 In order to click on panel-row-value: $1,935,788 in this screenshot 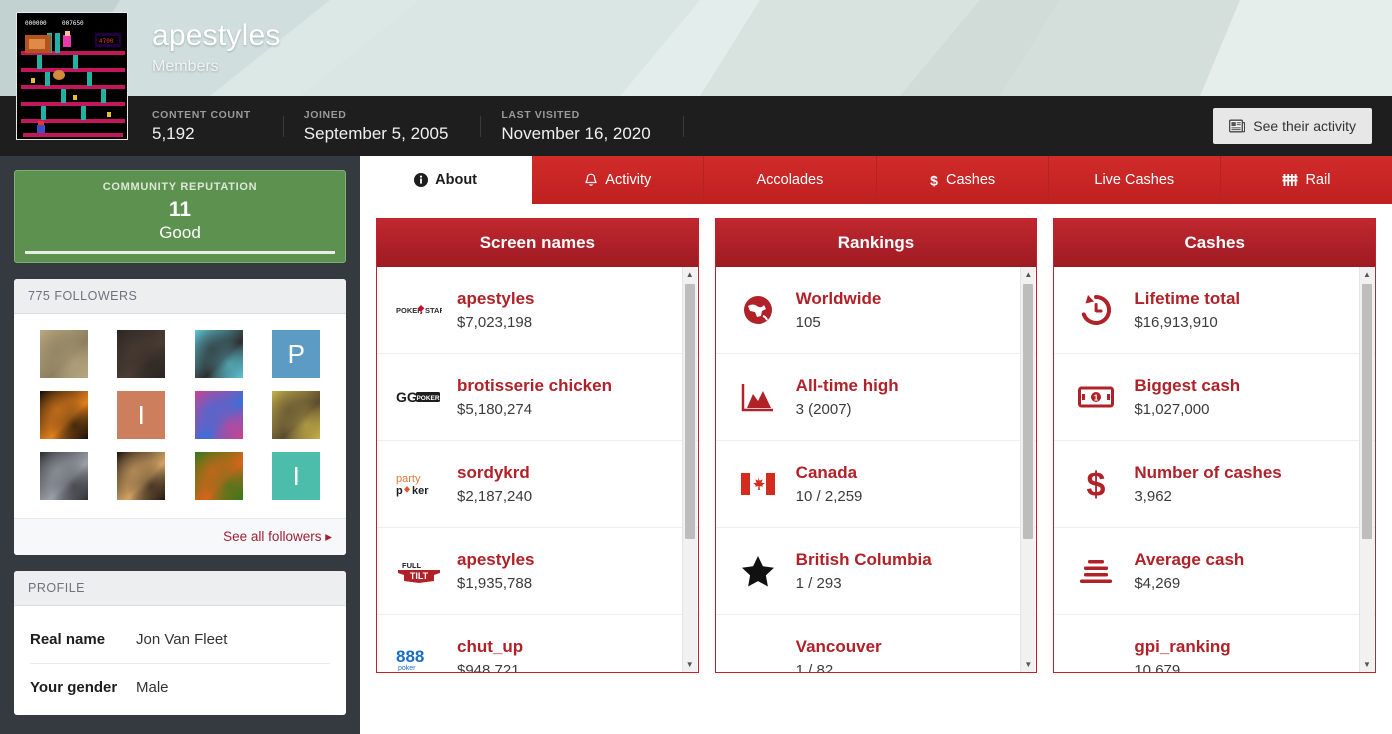, I will do `click(495, 583)`.